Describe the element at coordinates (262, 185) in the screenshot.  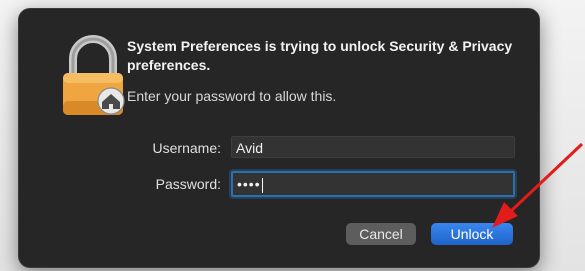
I see `text-caret` at that location.